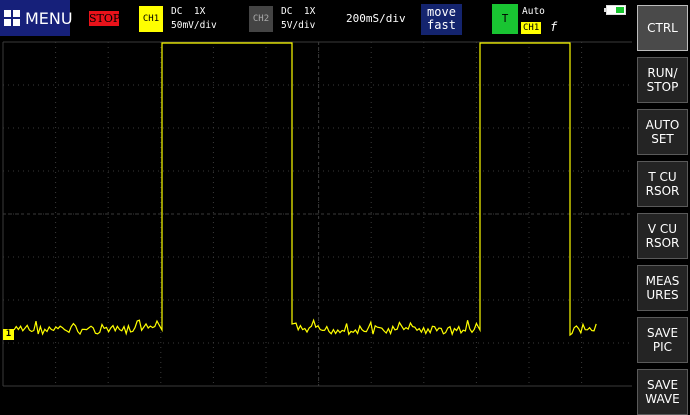 The height and width of the screenshot is (415, 690). I want to click on side-button-savewave: SAVE WAVE, so click(662, 392).